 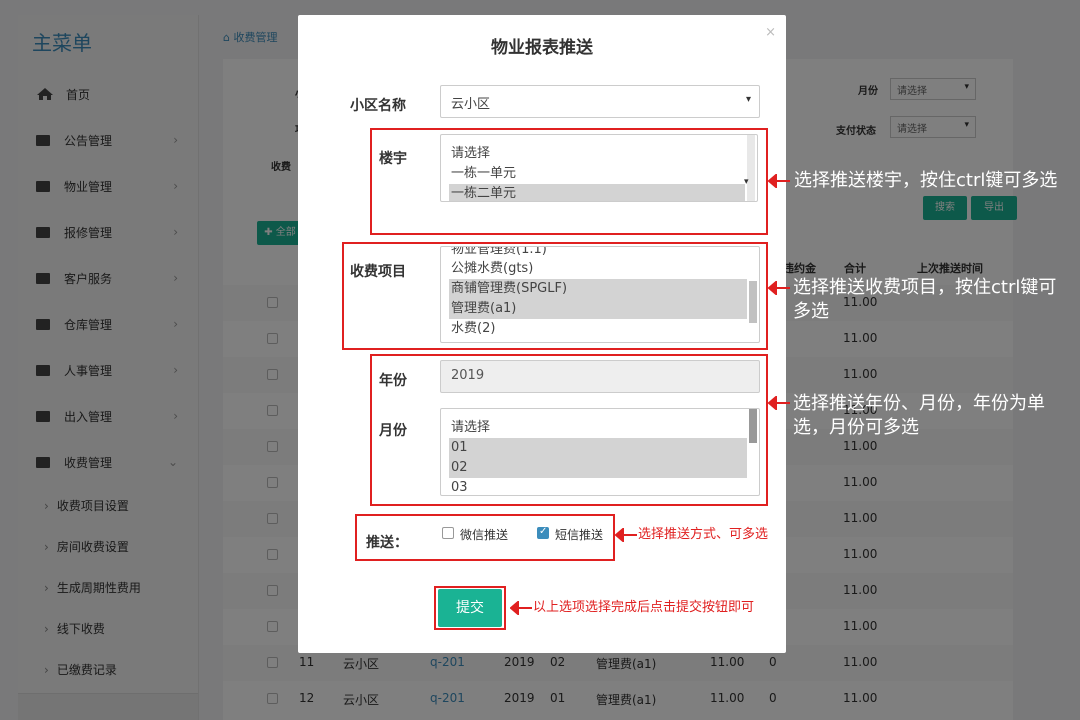 What do you see at coordinates (542, 48) in the screenshot?
I see `modal-title: 物业报表推送` at bounding box center [542, 48].